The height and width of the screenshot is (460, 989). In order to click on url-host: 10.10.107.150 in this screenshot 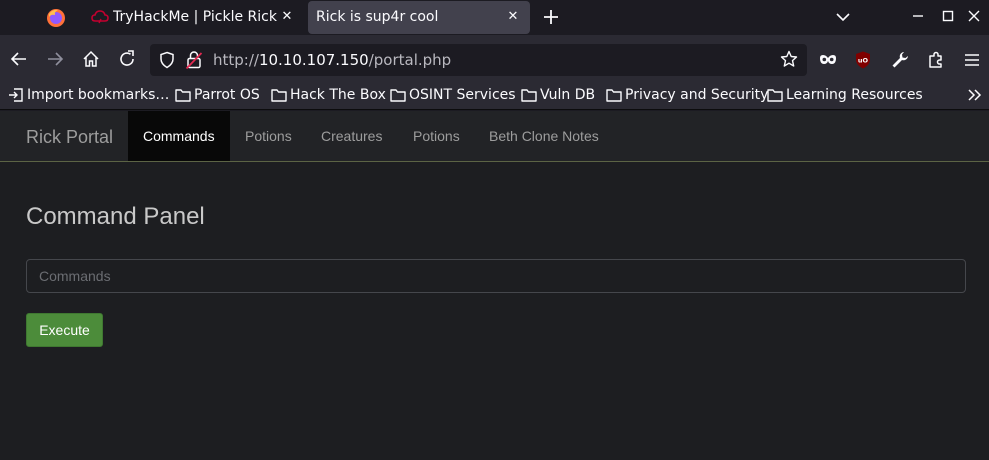, I will do `click(313, 60)`.